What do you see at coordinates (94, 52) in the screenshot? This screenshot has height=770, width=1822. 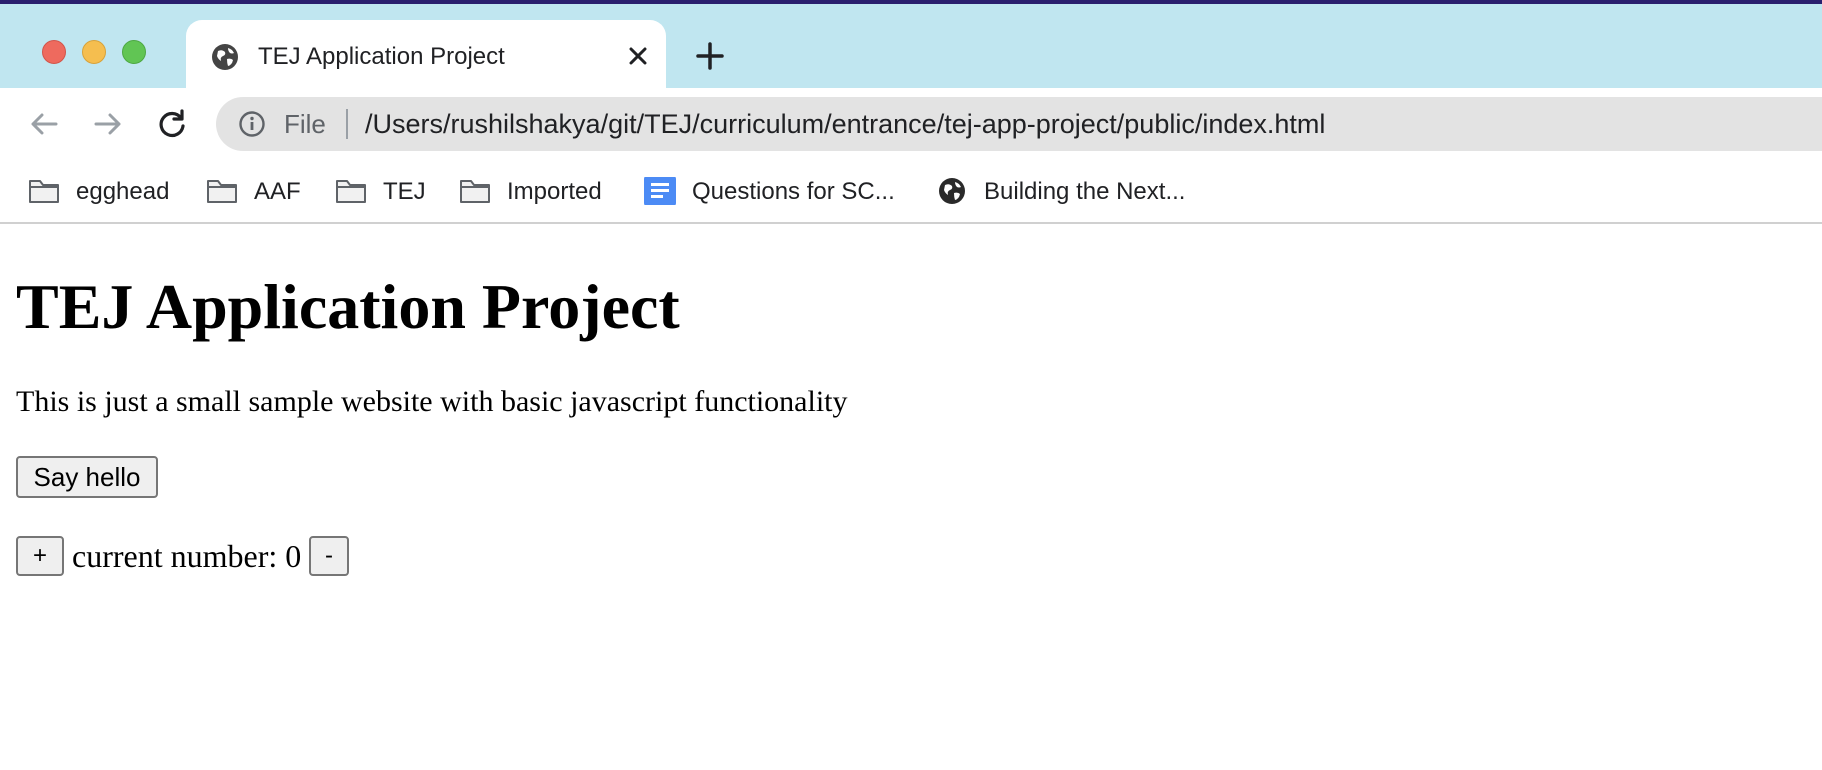 I see `window-minimize-button` at bounding box center [94, 52].